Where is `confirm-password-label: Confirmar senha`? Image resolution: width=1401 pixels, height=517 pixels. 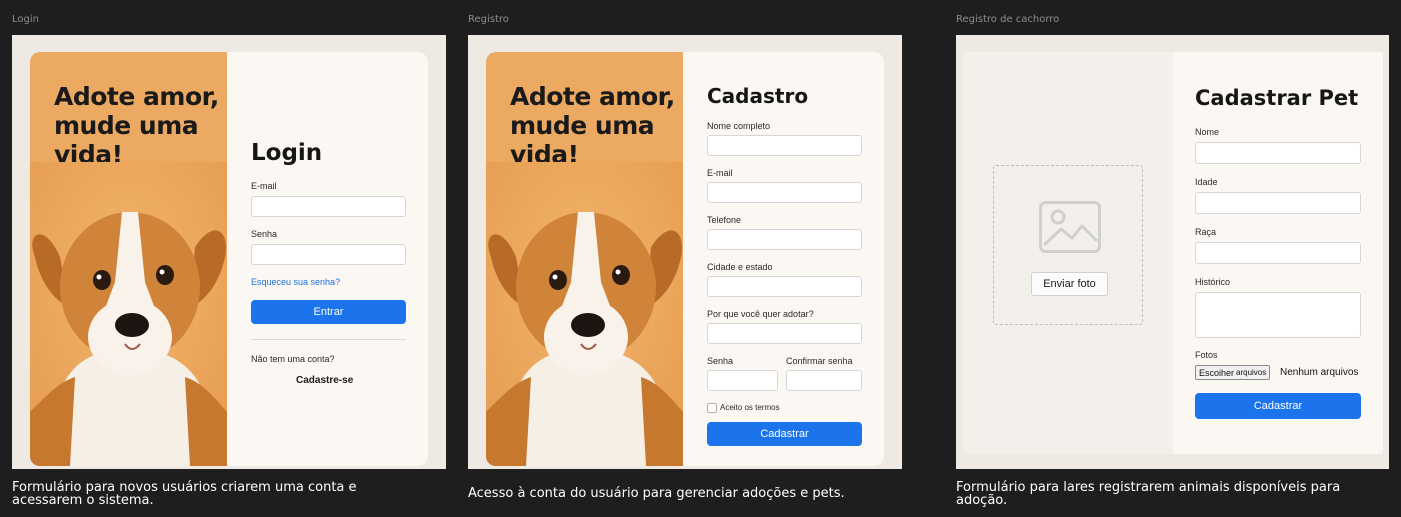
confirm-password-label: Confirmar senha is located at coordinates (819, 361).